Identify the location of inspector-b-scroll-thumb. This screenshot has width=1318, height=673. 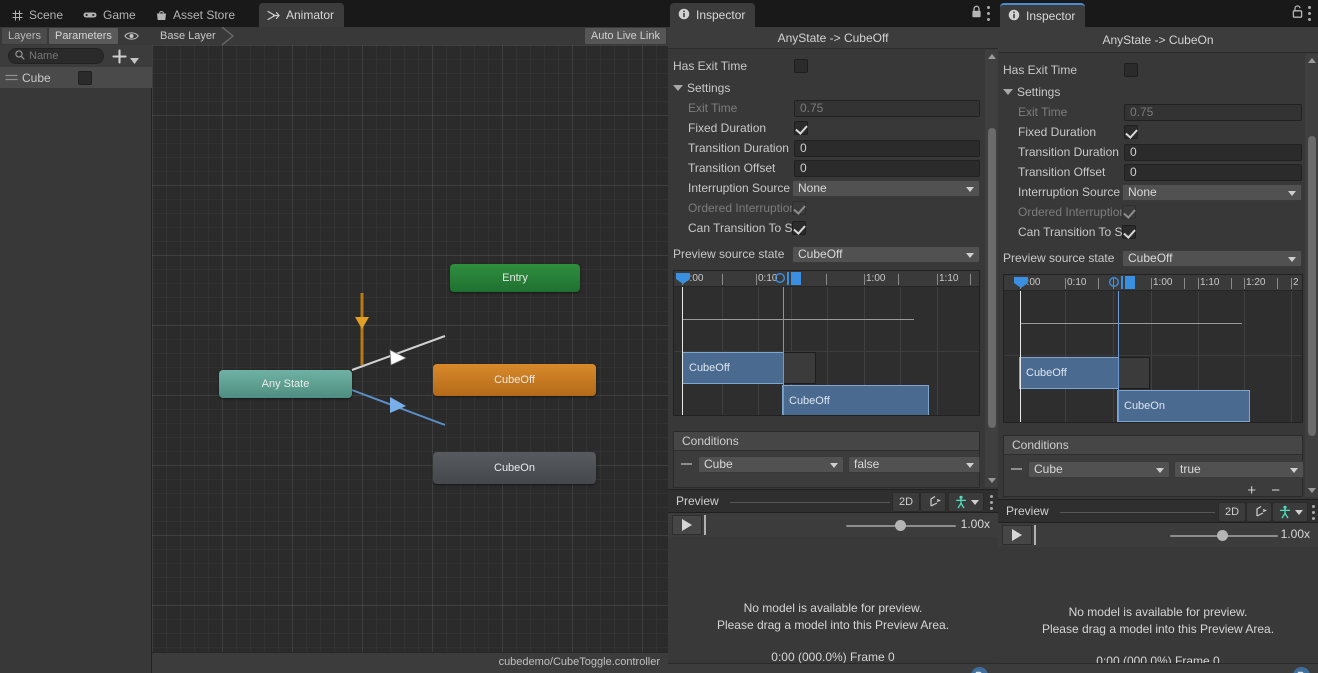
(1312, 286).